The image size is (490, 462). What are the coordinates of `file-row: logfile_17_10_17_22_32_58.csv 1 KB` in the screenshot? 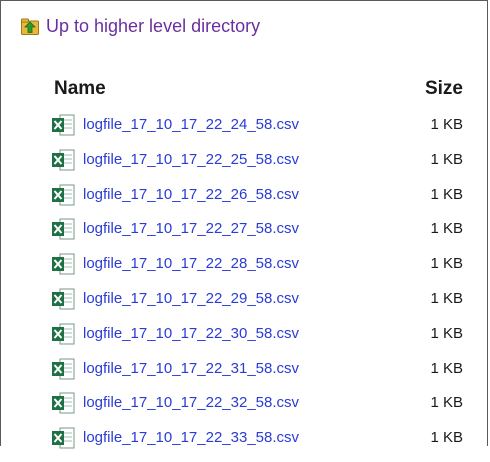 It's located at (244, 409).